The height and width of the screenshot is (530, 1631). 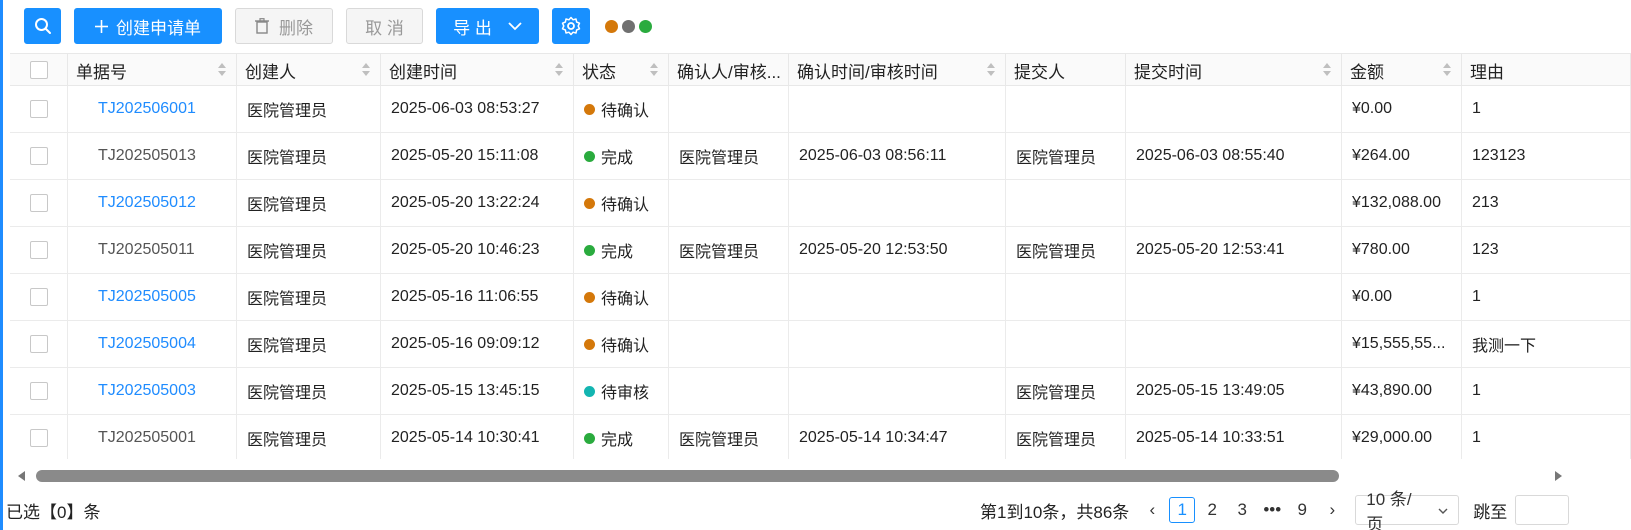 I want to click on cell-id: TJ202505012, so click(x=152, y=203).